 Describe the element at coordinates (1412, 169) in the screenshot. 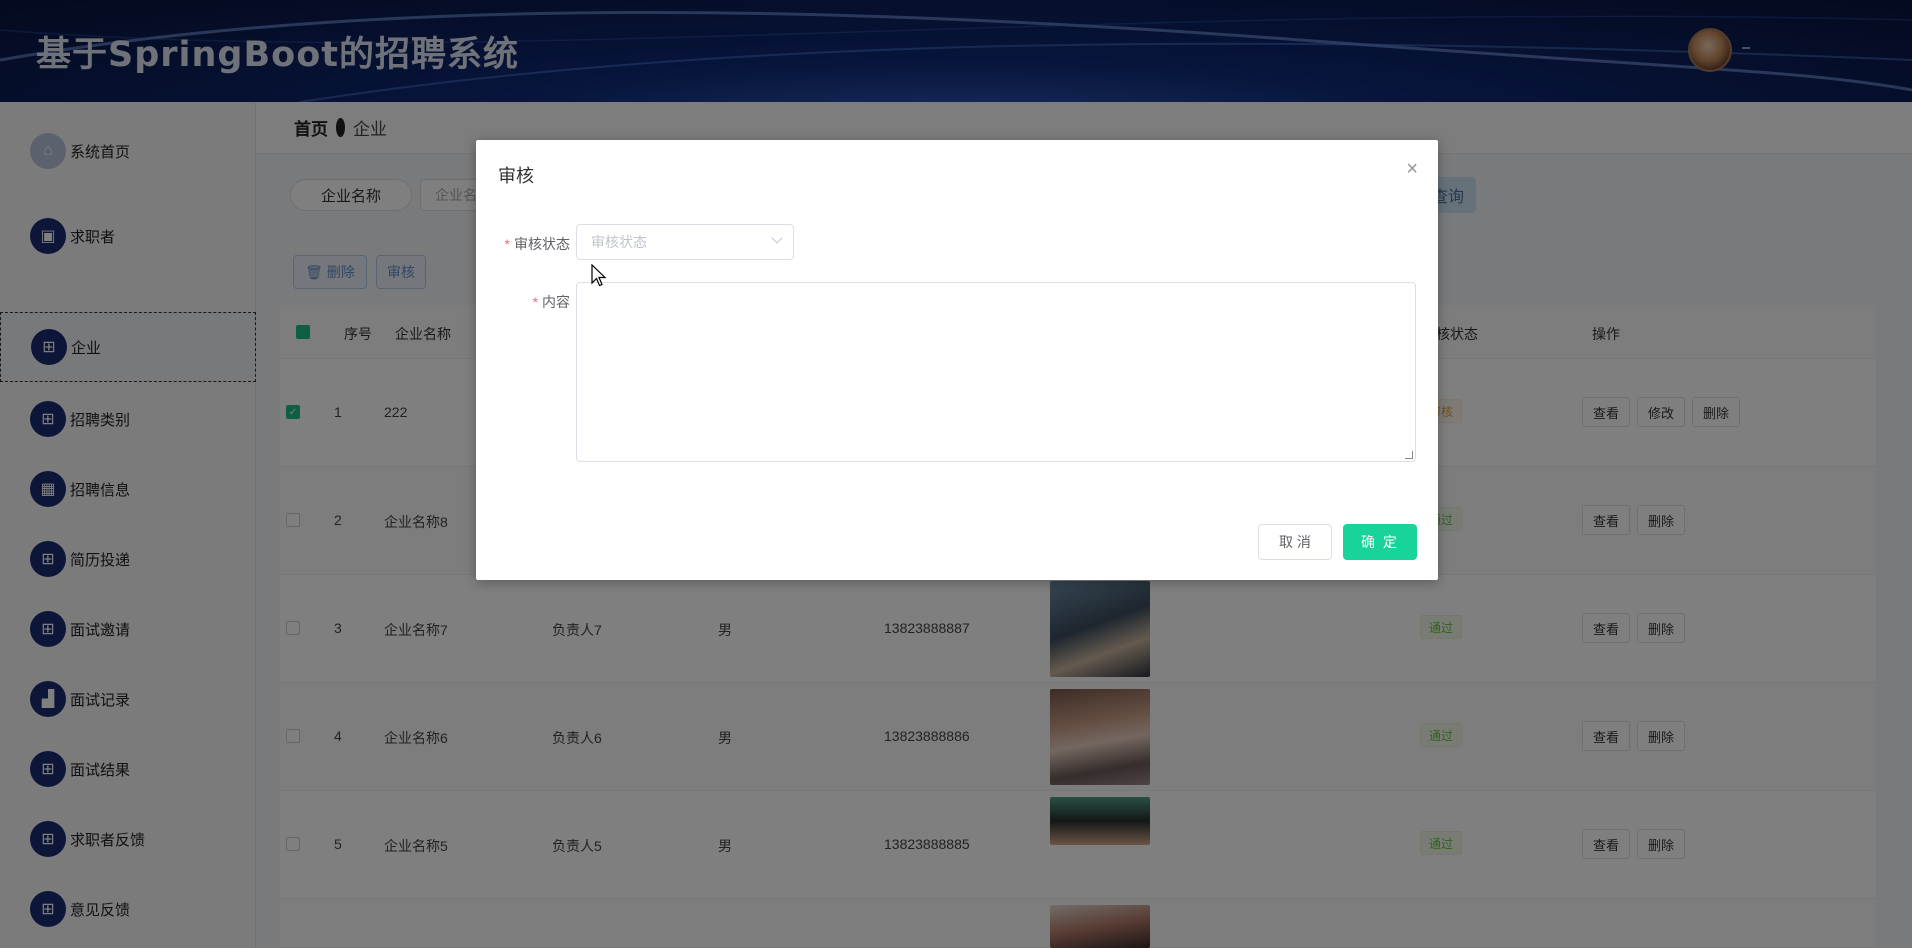

I see `close-icon: ×` at that location.